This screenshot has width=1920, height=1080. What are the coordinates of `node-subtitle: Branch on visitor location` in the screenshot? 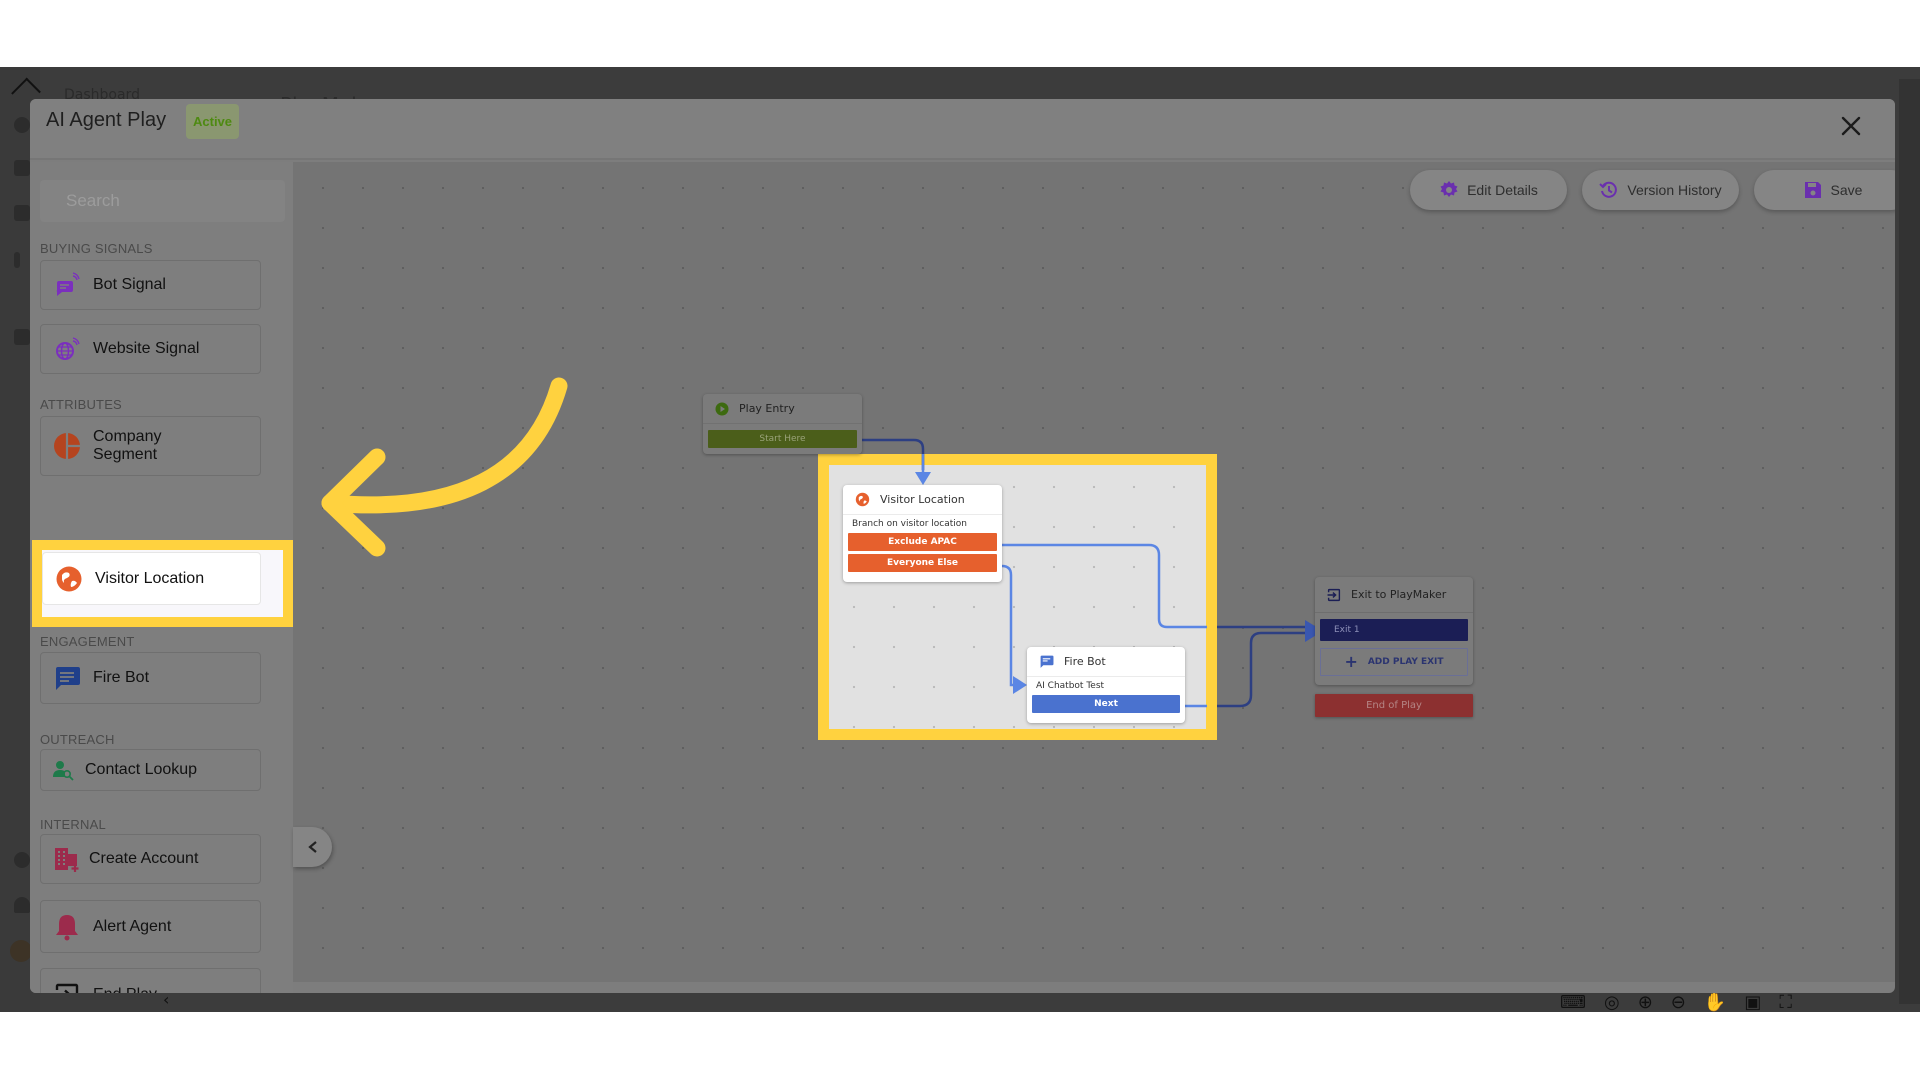 It's located at (910, 524).